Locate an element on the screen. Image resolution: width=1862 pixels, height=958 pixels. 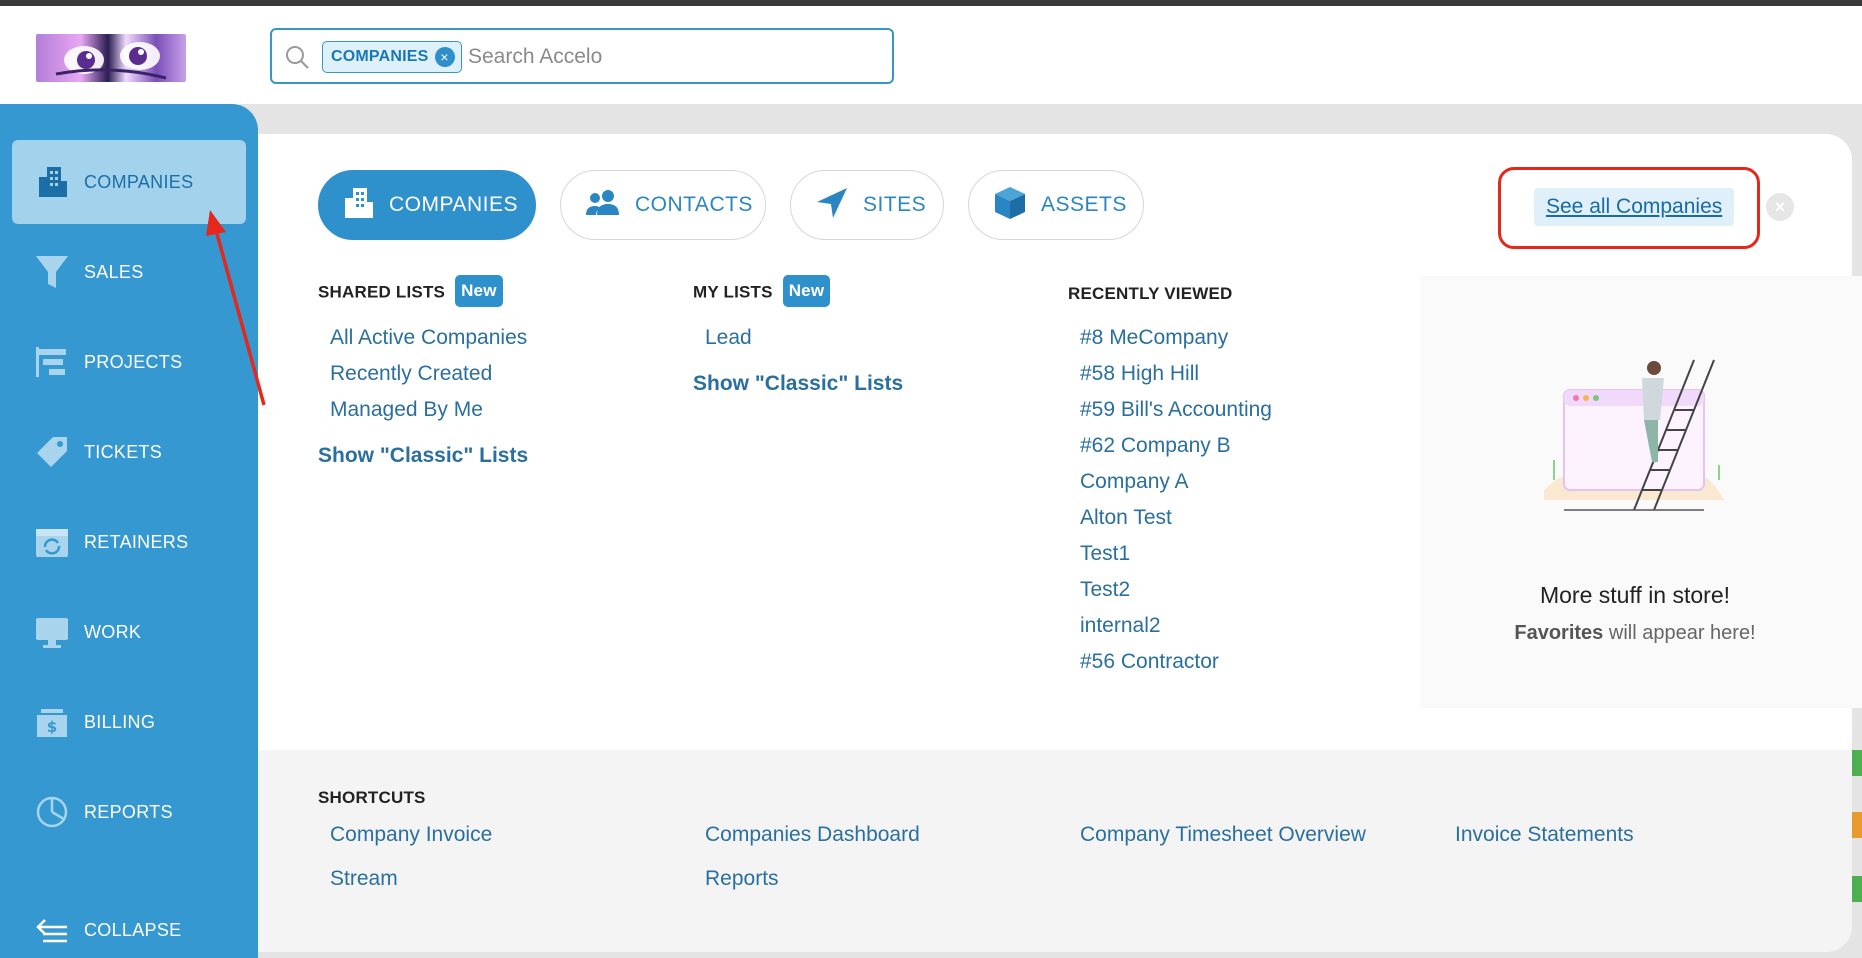
shortcut-link: Company Timesheet Overview is located at coordinates (1223, 835).